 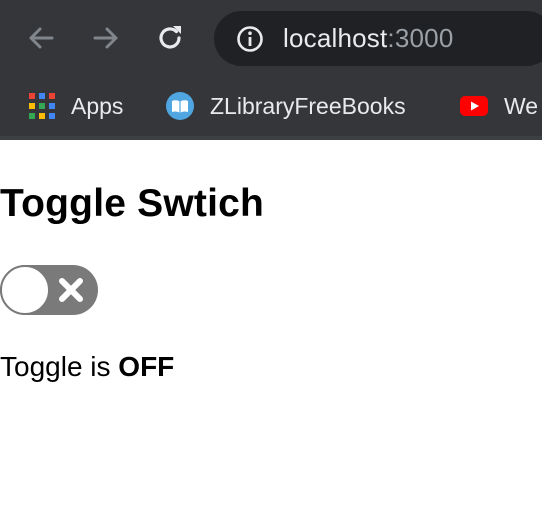 What do you see at coordinates (132, 203) in the screenshot?
I see `page-title: Toggle Swtich` at bounding box center [132, 203].